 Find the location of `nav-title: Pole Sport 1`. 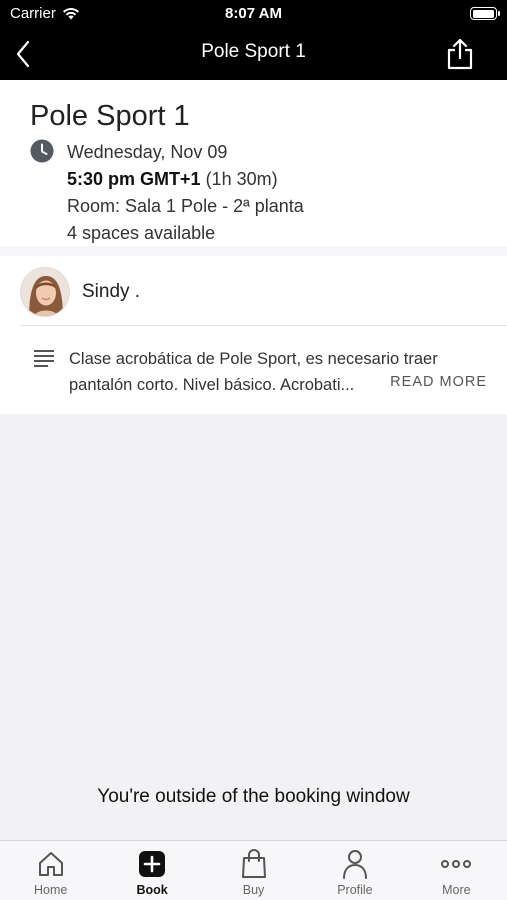

nav-title: Pole Sport 1 is located at coordinates (253, 51).